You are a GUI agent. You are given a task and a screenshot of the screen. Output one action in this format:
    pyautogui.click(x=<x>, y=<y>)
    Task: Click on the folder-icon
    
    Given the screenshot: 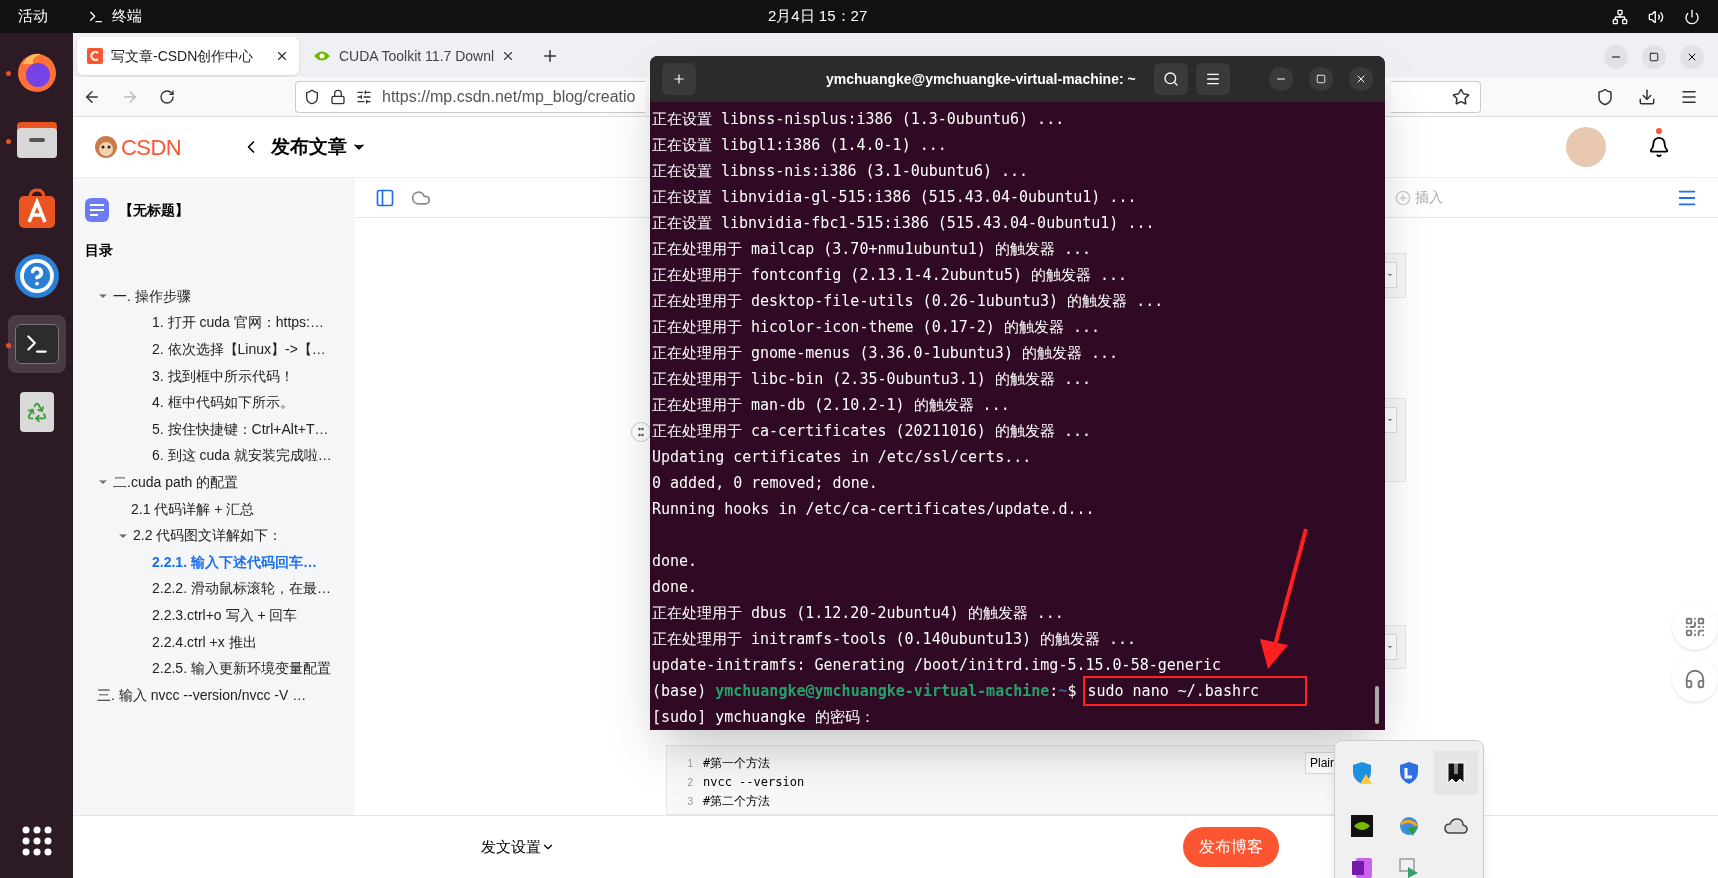 What is the action you would take?
    pyautogui.click(x=36, y=140)
    